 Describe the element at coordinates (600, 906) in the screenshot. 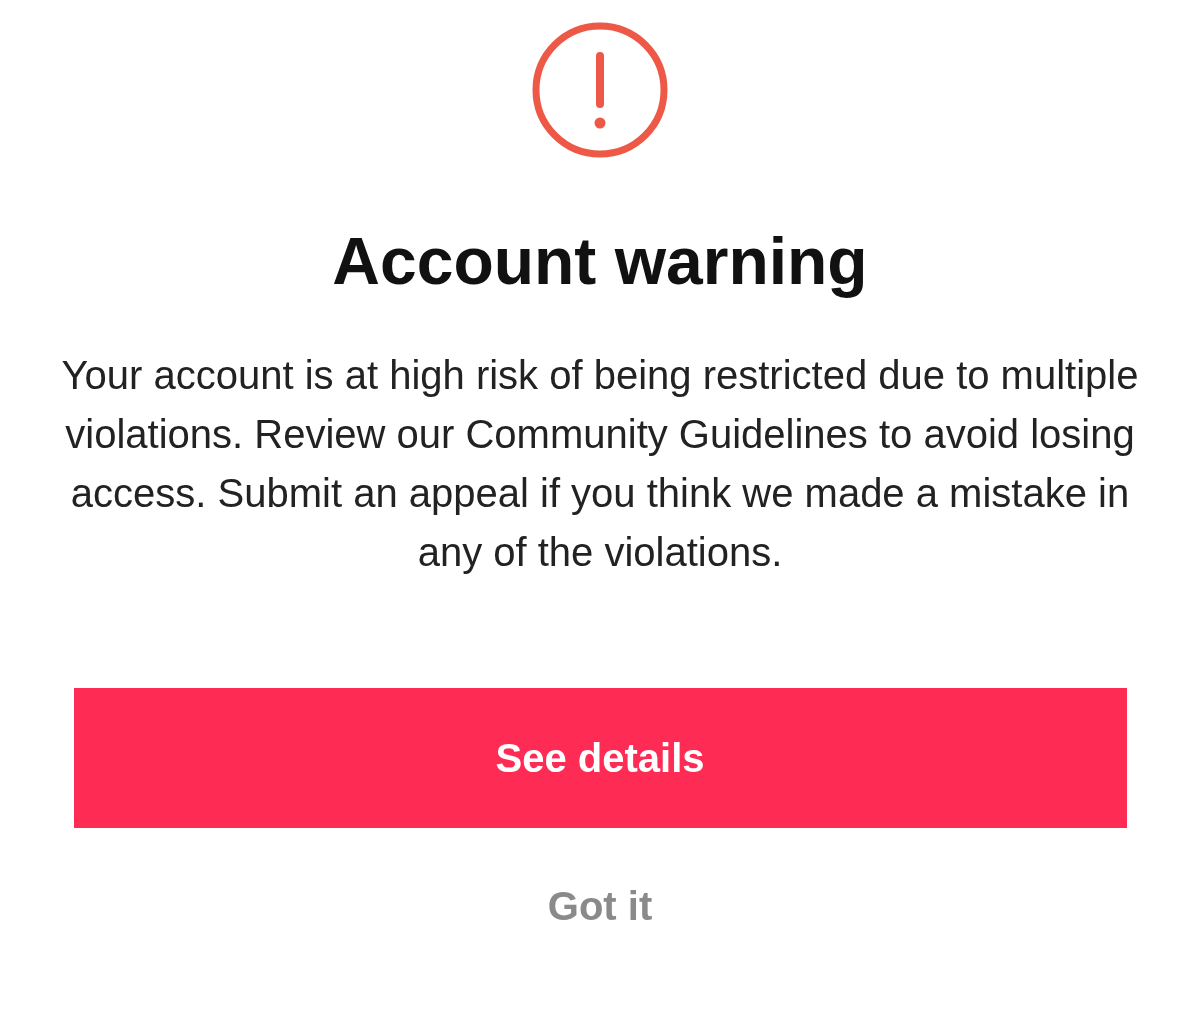

I see `got-it-button: Got it` at that location.